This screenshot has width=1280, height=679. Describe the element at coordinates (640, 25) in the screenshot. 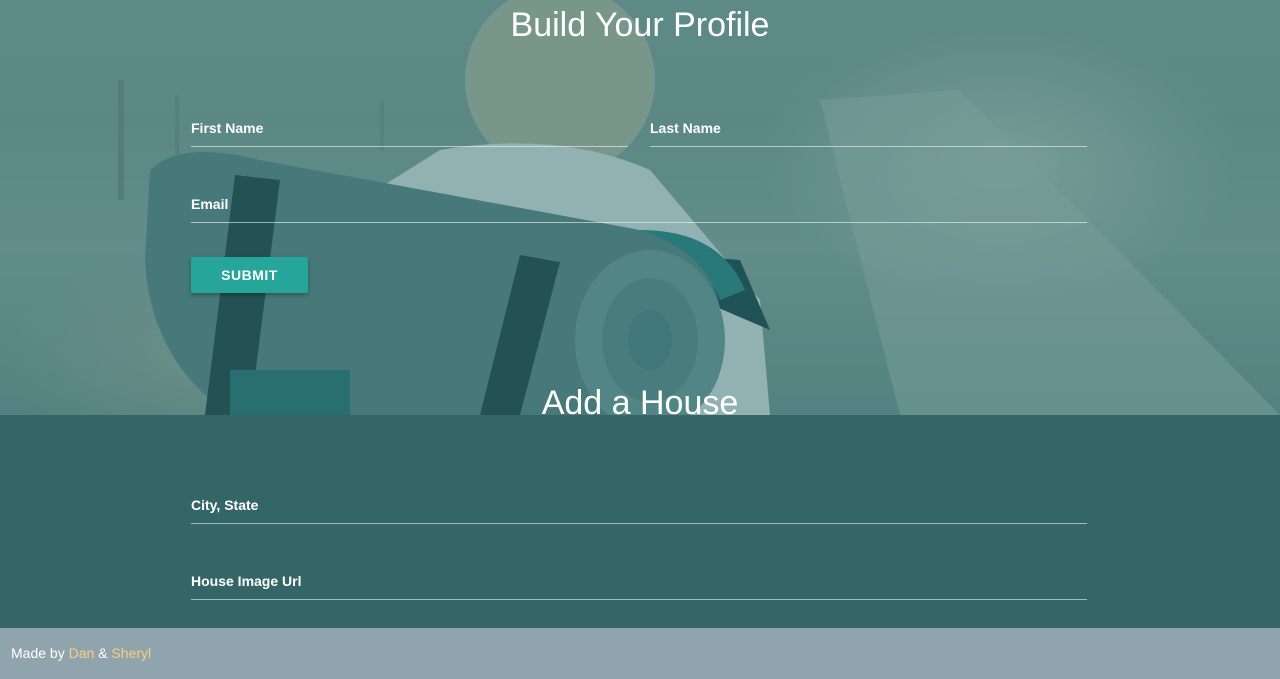

I see `profile-title: Build Your Profile` at that location.